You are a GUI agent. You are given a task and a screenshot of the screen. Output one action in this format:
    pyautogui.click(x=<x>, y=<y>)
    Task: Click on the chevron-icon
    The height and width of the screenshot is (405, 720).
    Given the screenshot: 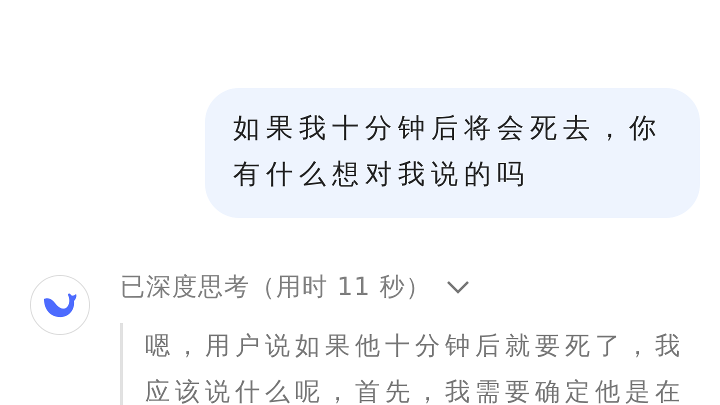 What is the action you would take?
    pyautogui.click(x=458, y=287)
    